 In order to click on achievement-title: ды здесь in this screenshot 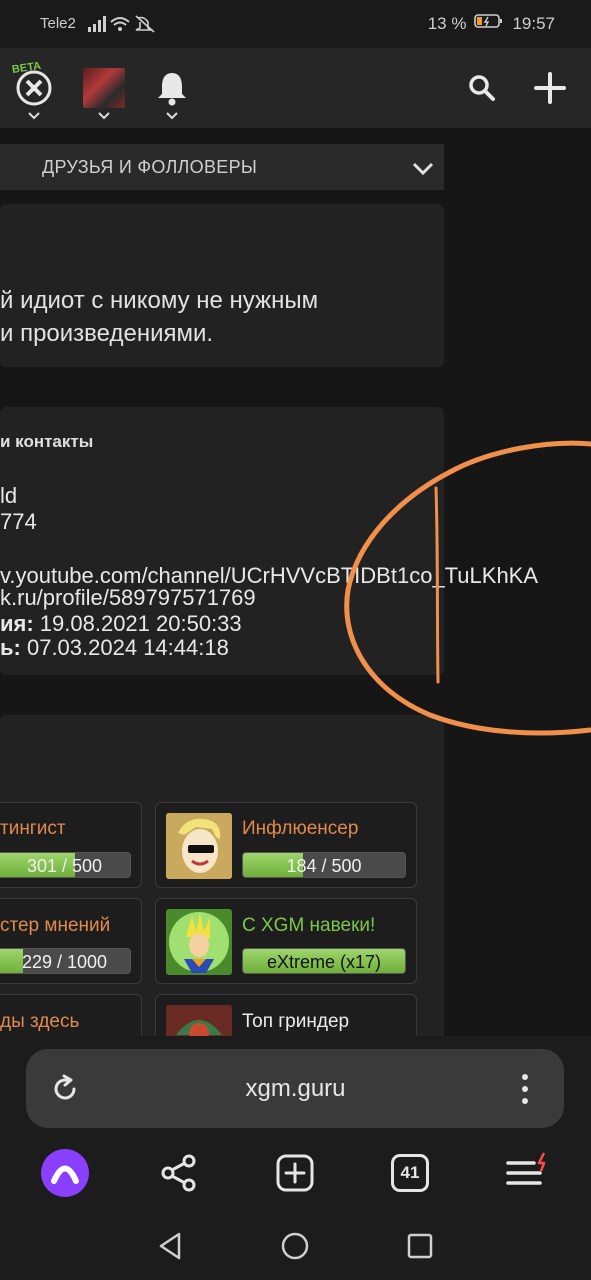, I will do `click(40, 1021)`.